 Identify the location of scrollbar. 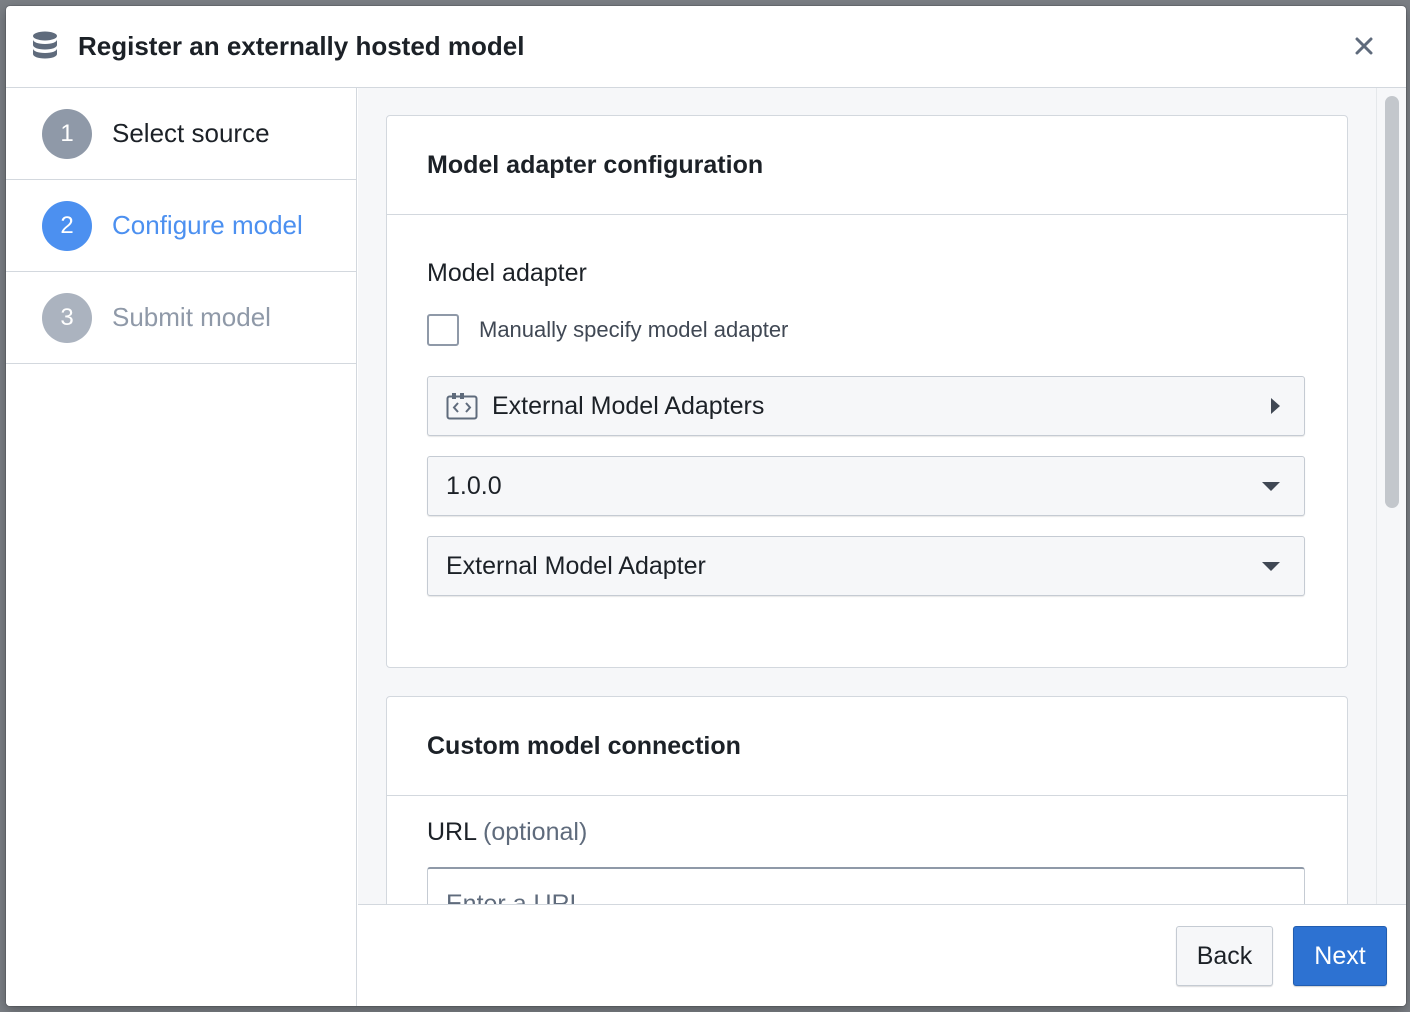
(1391, 496).